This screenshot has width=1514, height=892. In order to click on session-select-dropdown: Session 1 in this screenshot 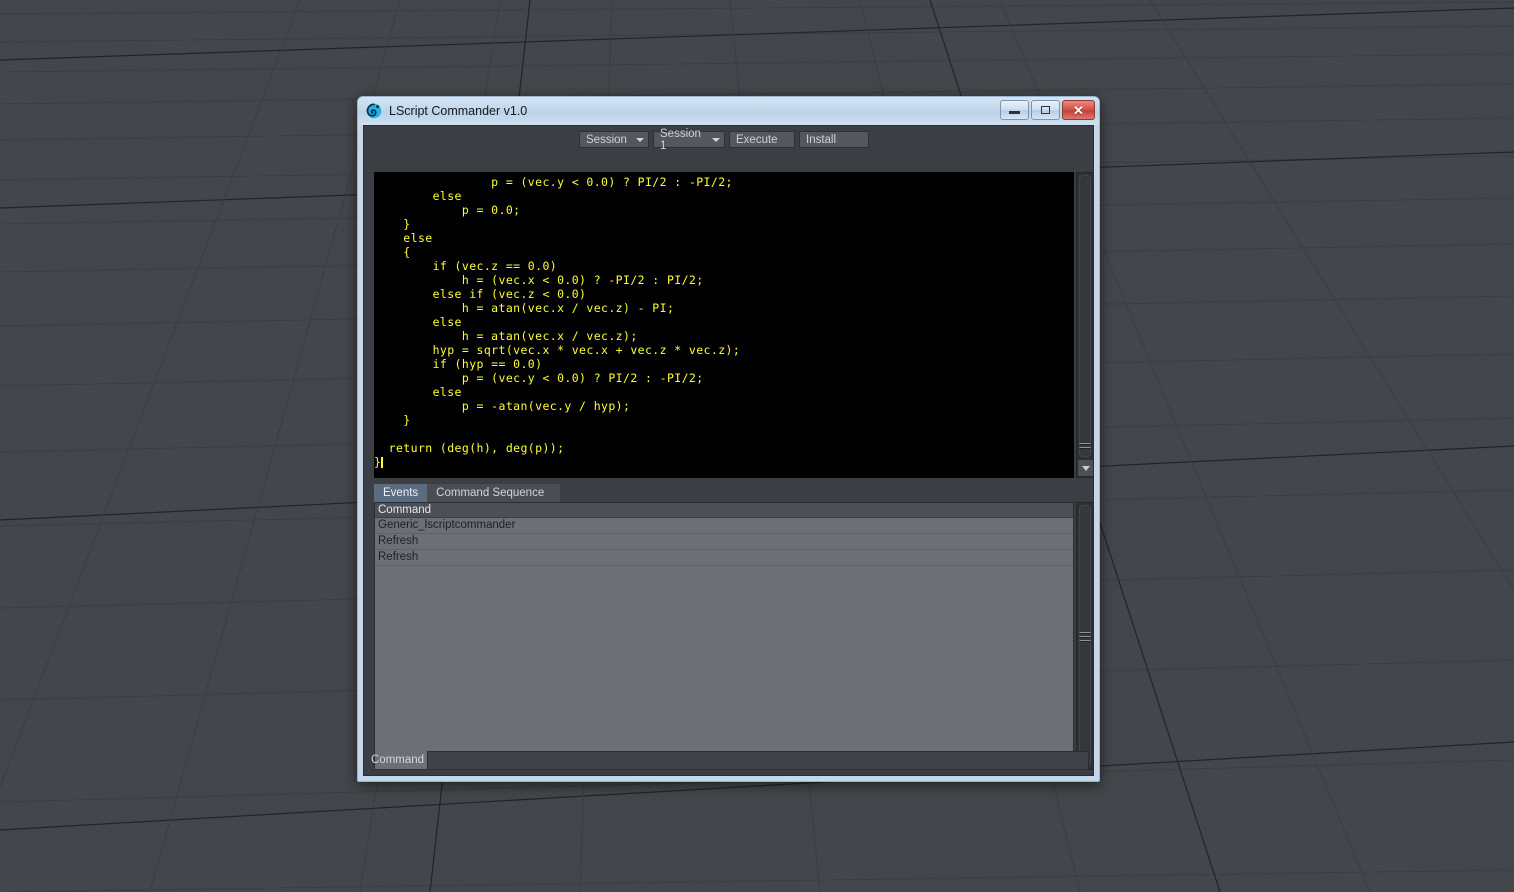, I will do `click(689, 140)`.